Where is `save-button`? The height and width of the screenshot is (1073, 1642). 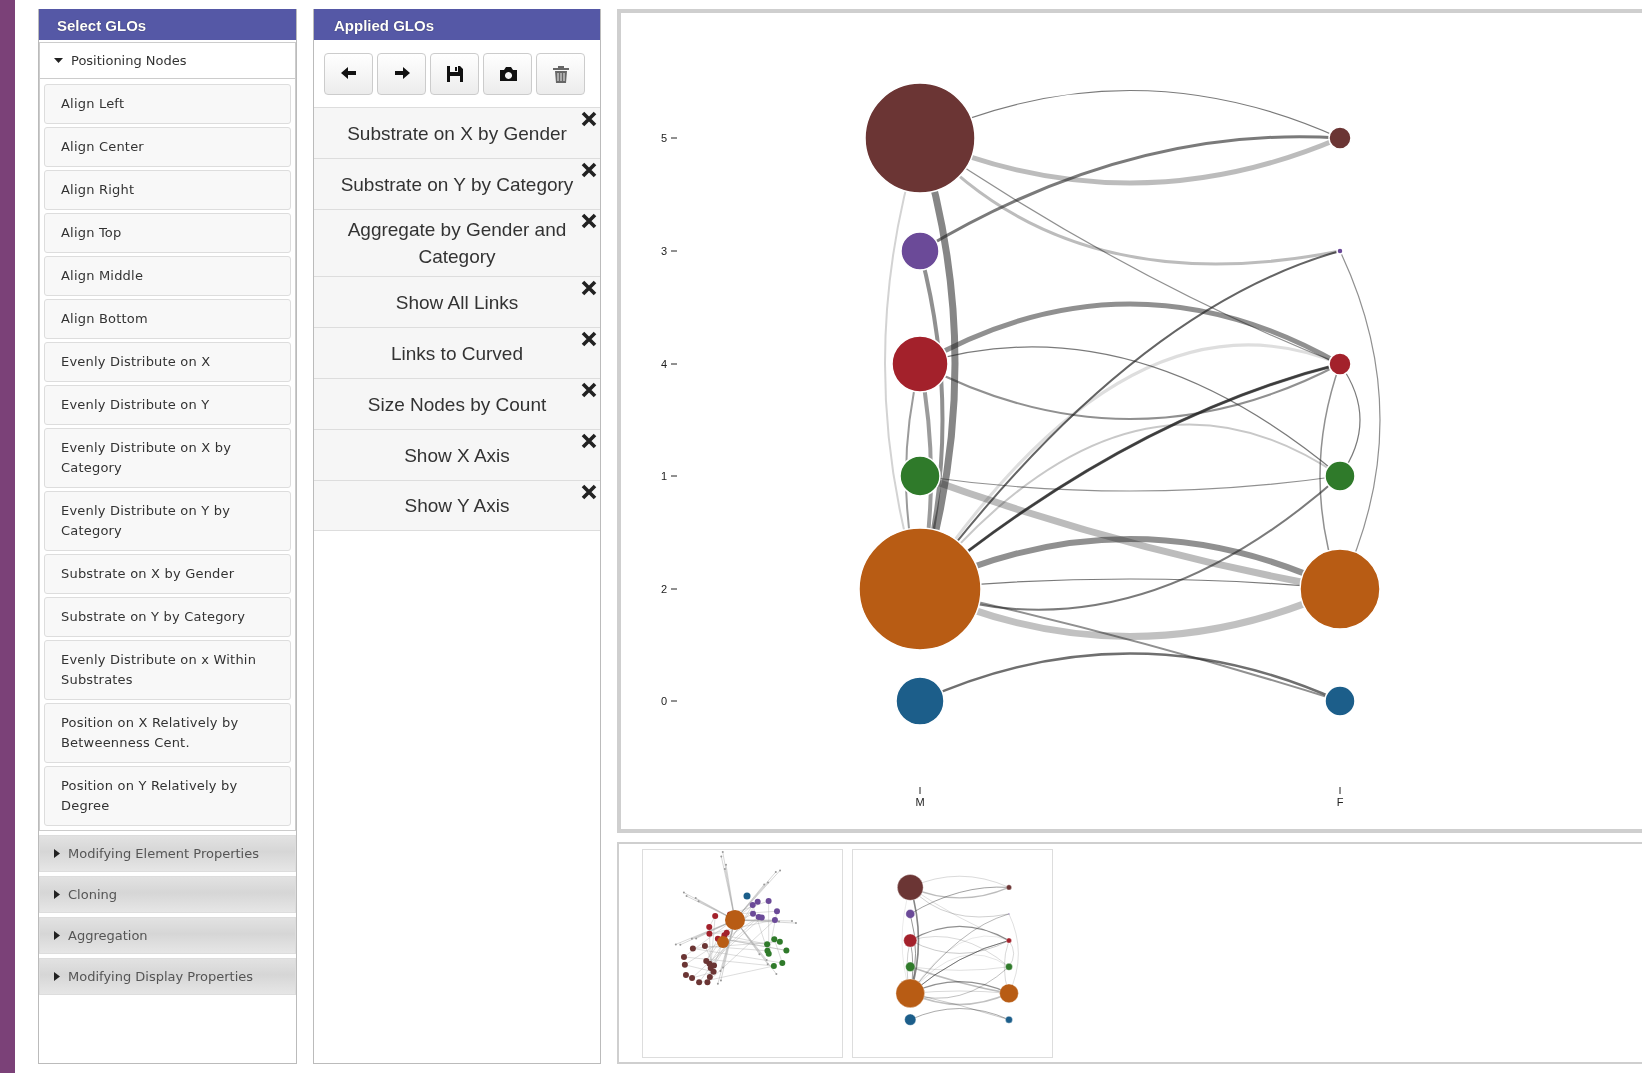
save-button is located at coordinates (454, 74).